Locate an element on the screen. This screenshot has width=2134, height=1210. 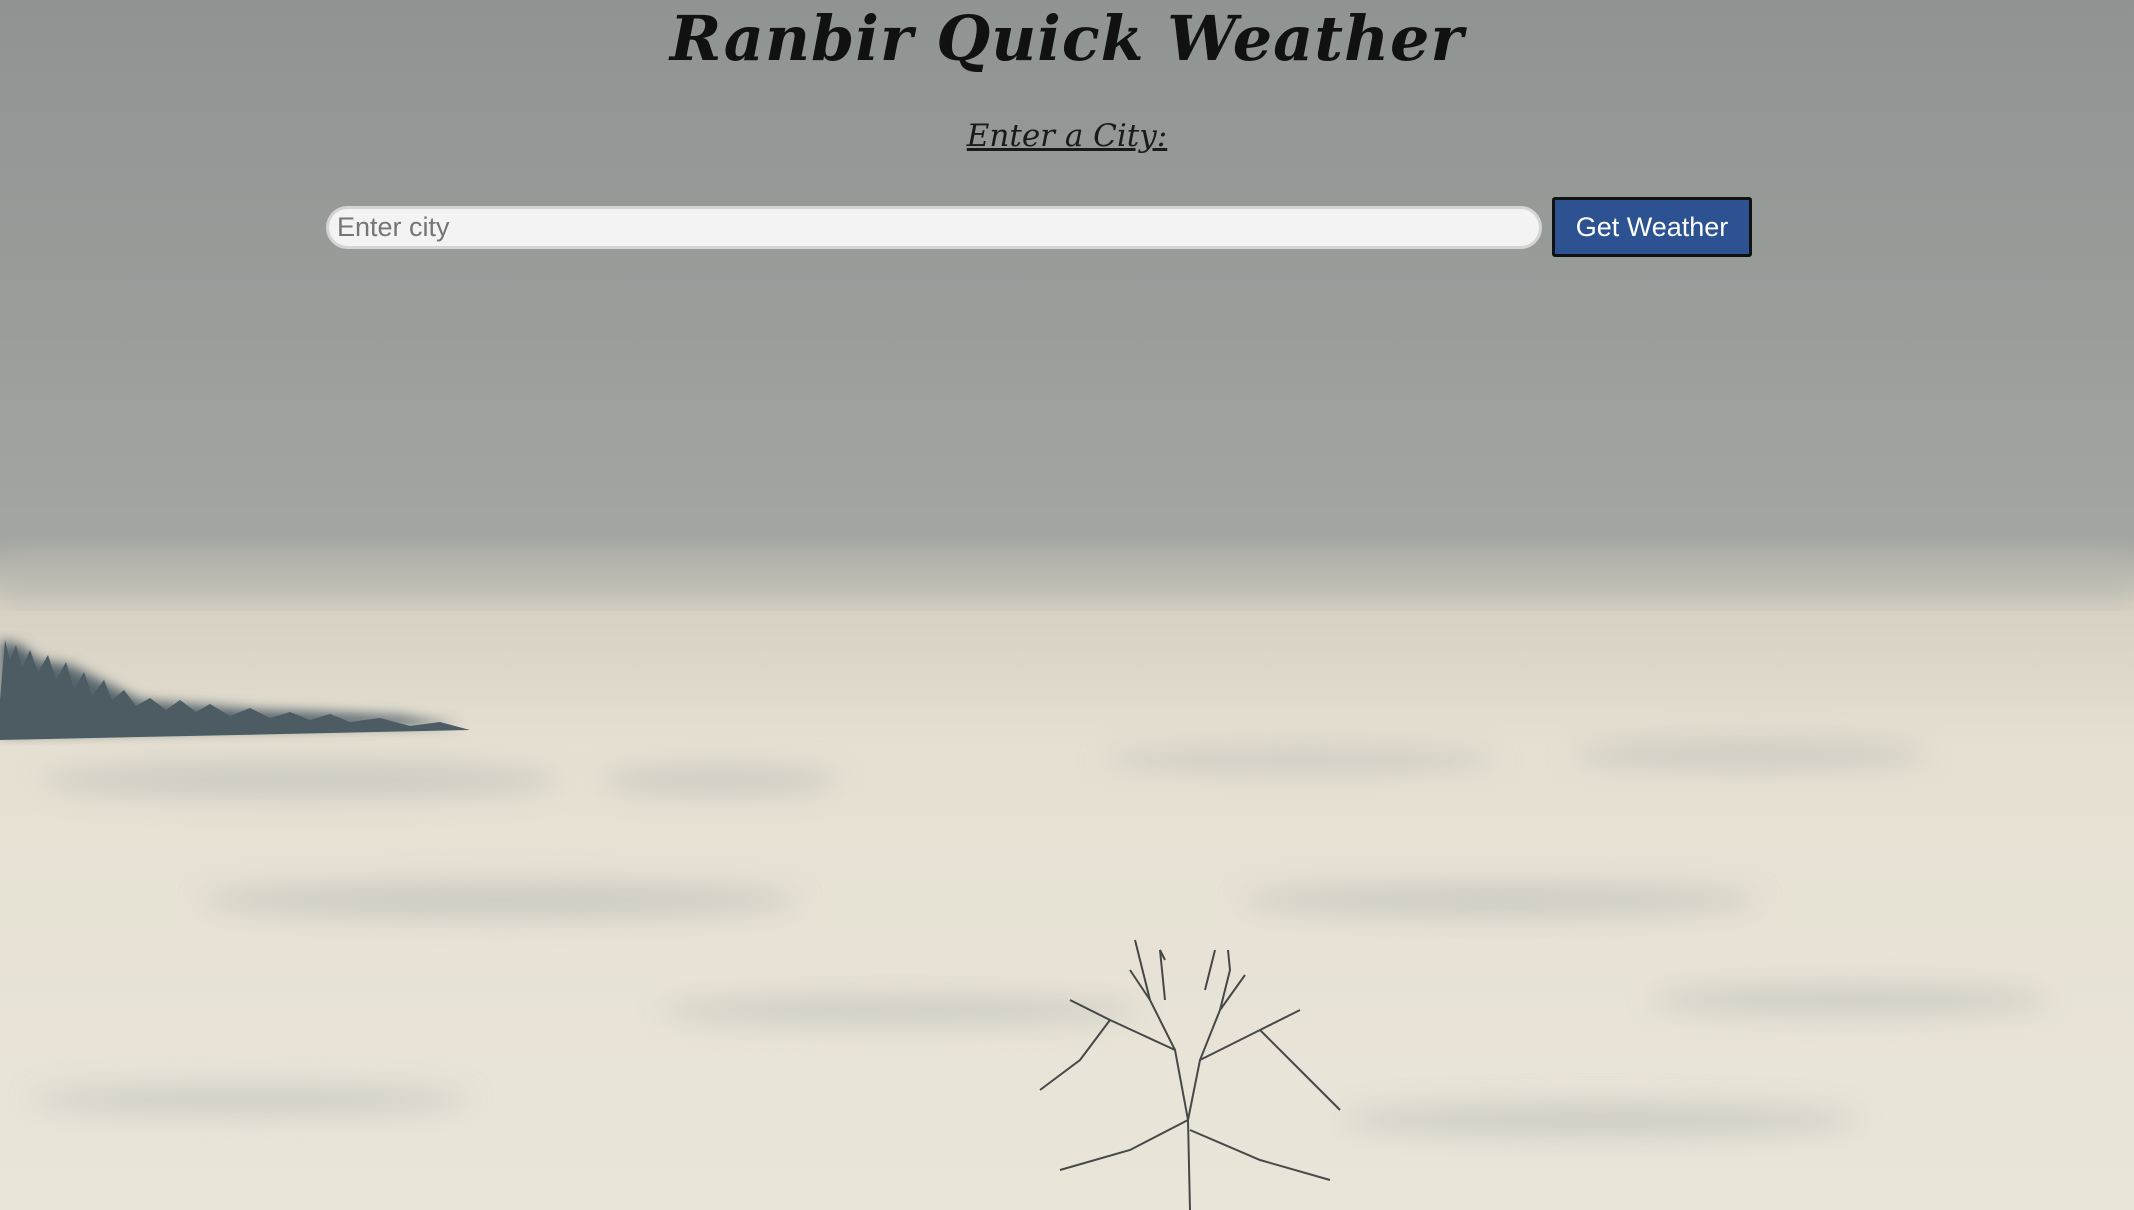
page-title: Ranbir Quick Weather is located at coordinates (1067, 38).